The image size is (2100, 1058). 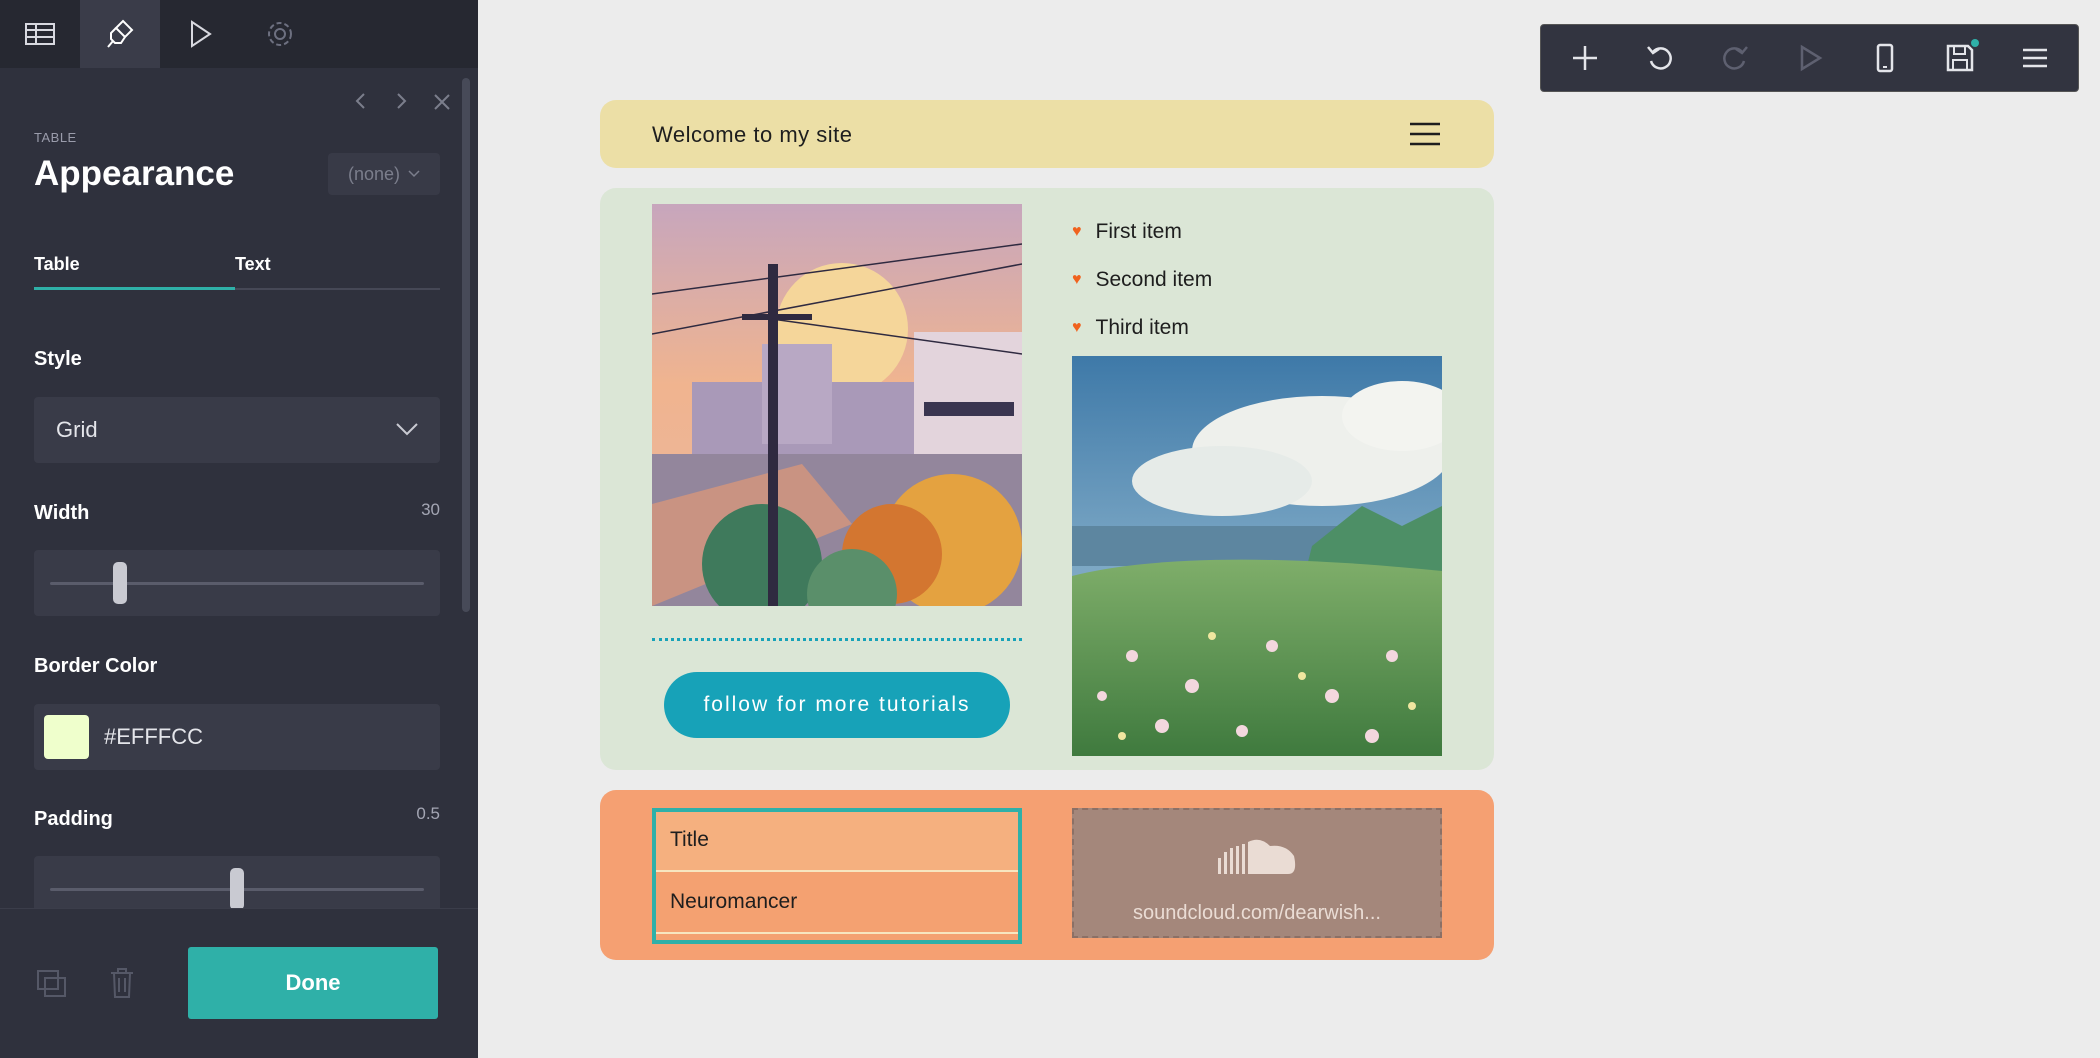 I want to click on tab-settings, so click(x=280, y=34).